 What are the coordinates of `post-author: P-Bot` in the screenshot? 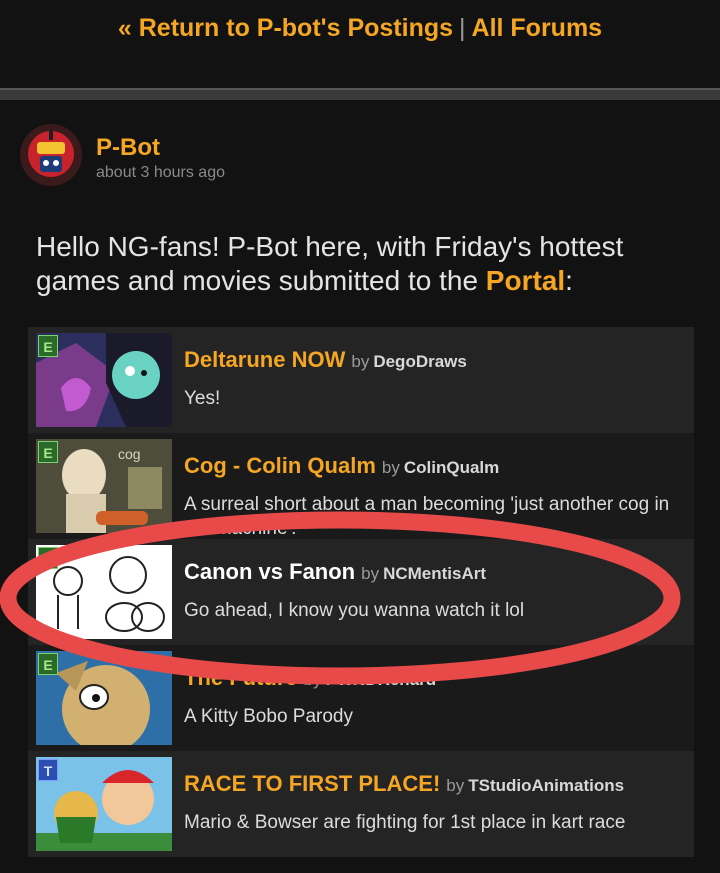 It's located at (128, 148).